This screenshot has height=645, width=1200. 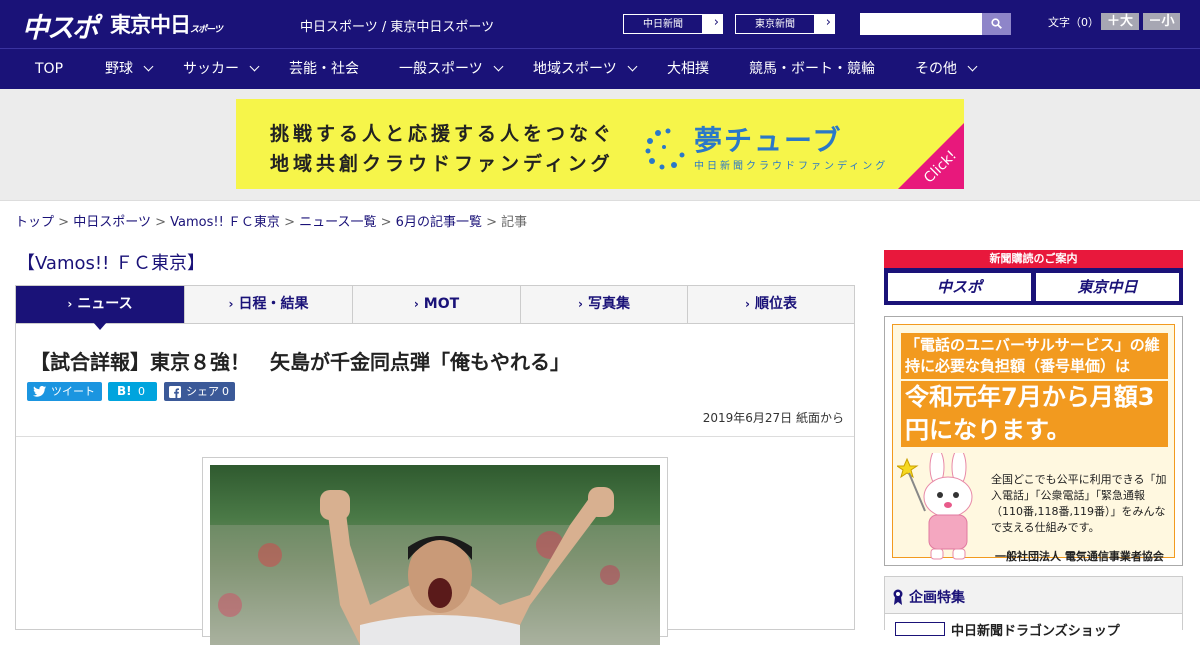 I want to click on banner-brand-sub: 中日新聞クラウドファンディング, so click(x=791, y=166).